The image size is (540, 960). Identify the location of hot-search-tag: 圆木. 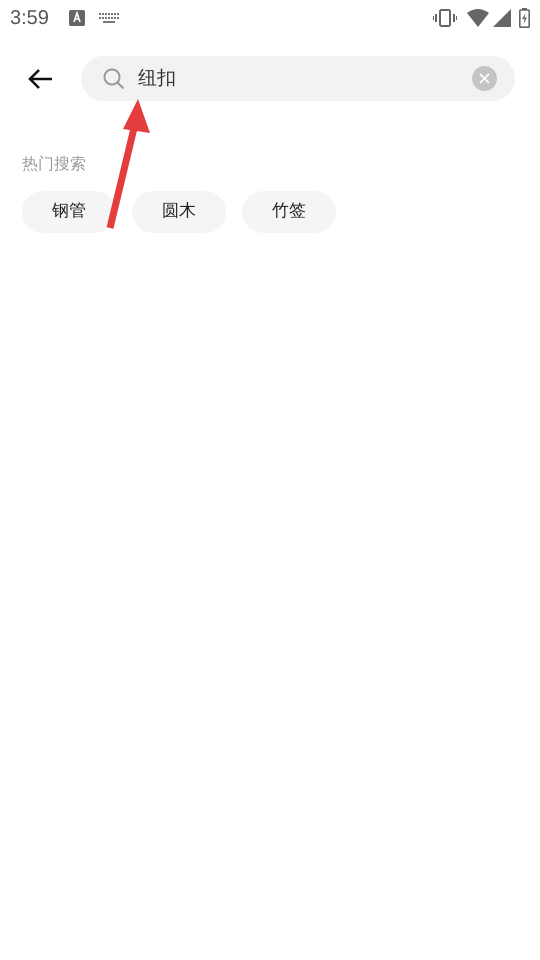
(179, 212).